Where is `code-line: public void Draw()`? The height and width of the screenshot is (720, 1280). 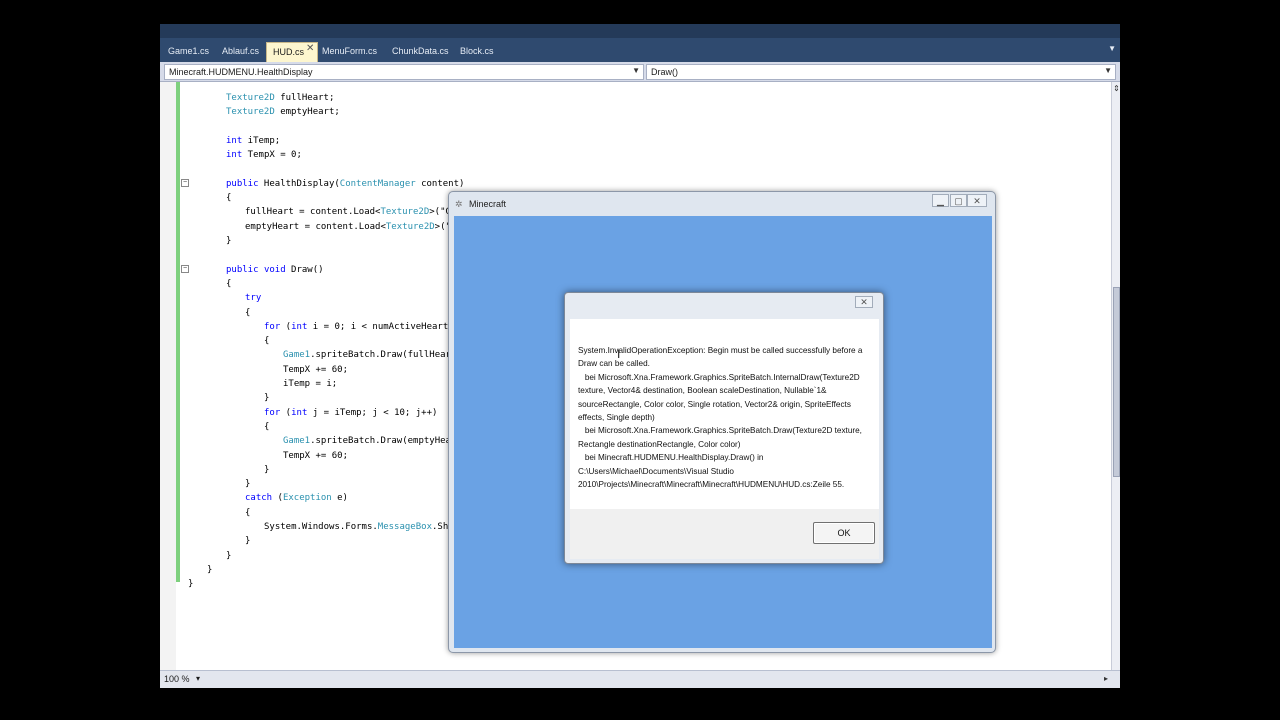
code-line: public void Draw() is located at coordinates (275, 270).